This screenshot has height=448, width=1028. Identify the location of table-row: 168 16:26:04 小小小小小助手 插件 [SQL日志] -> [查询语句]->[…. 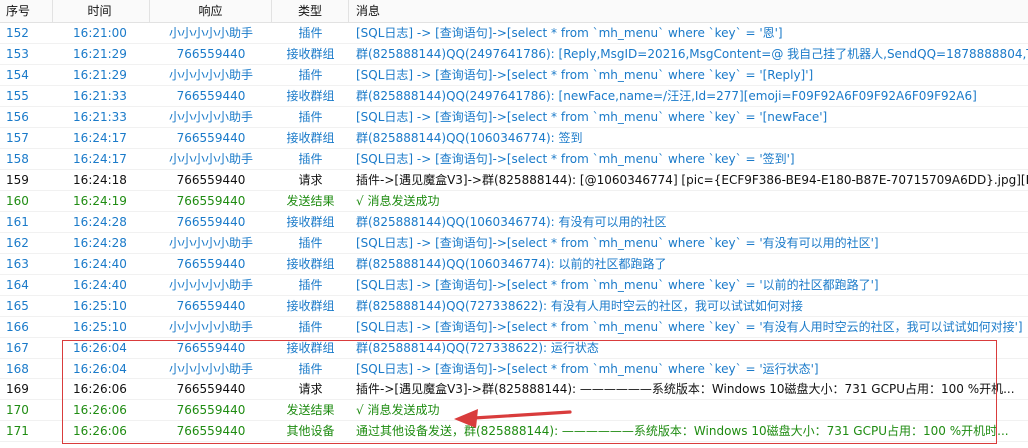
(514, 369).